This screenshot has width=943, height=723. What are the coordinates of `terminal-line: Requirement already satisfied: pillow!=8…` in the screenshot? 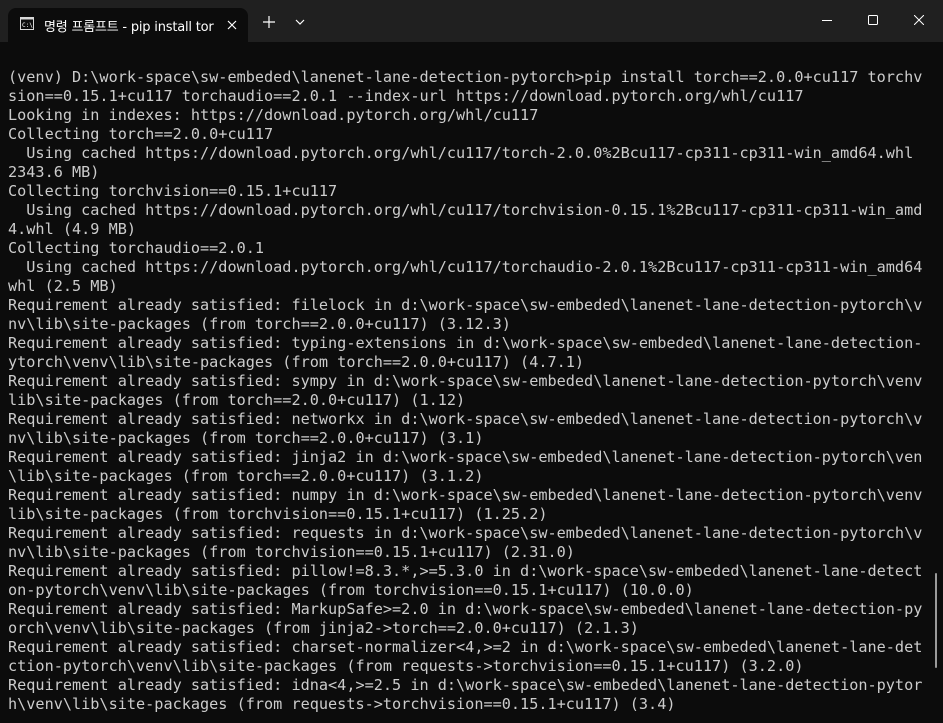 It's located at (465, 571).